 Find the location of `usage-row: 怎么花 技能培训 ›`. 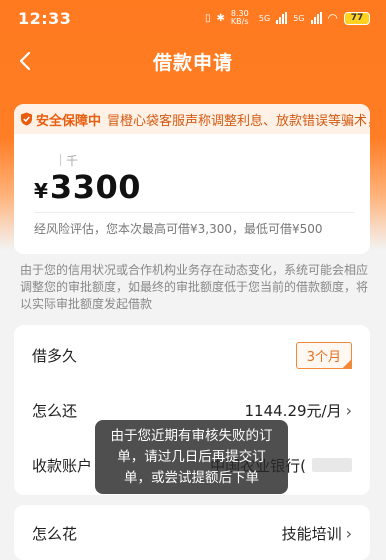

usage-row: 怎么花 技能培训 › is located at coordinates (192, 532).